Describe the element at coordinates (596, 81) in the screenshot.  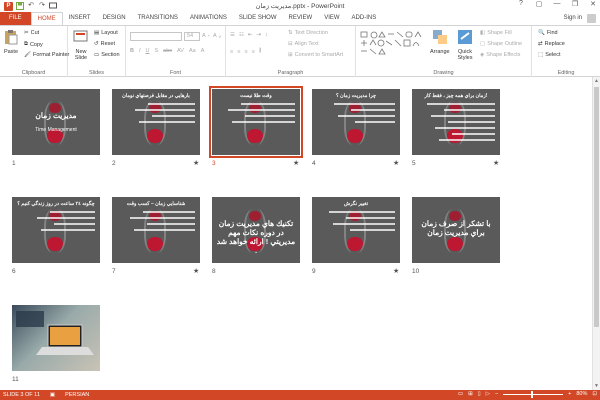
I see `scroll-up-icon: ▲` at that location.